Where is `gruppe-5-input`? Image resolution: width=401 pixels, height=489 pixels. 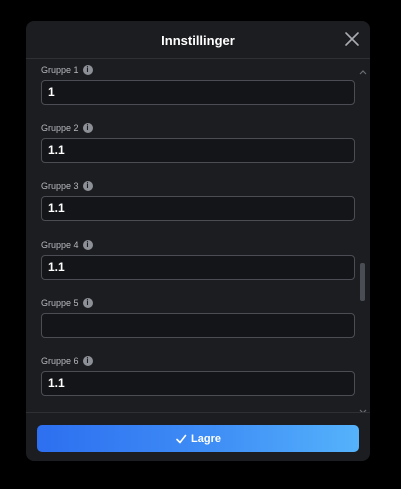 gruppe-5-input is located at coordinates (198, 325).